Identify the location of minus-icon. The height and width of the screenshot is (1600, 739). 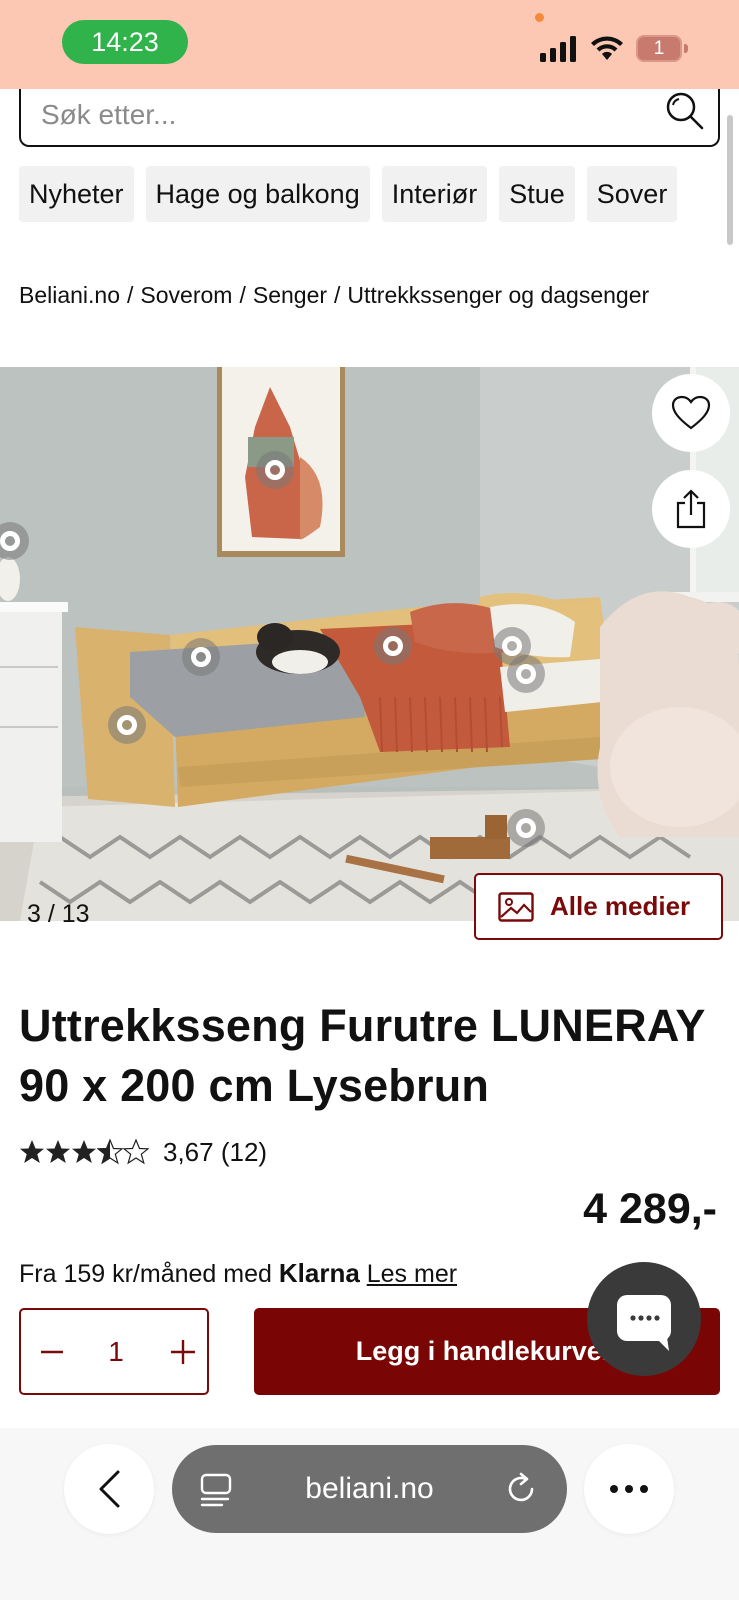
(51, 1352).